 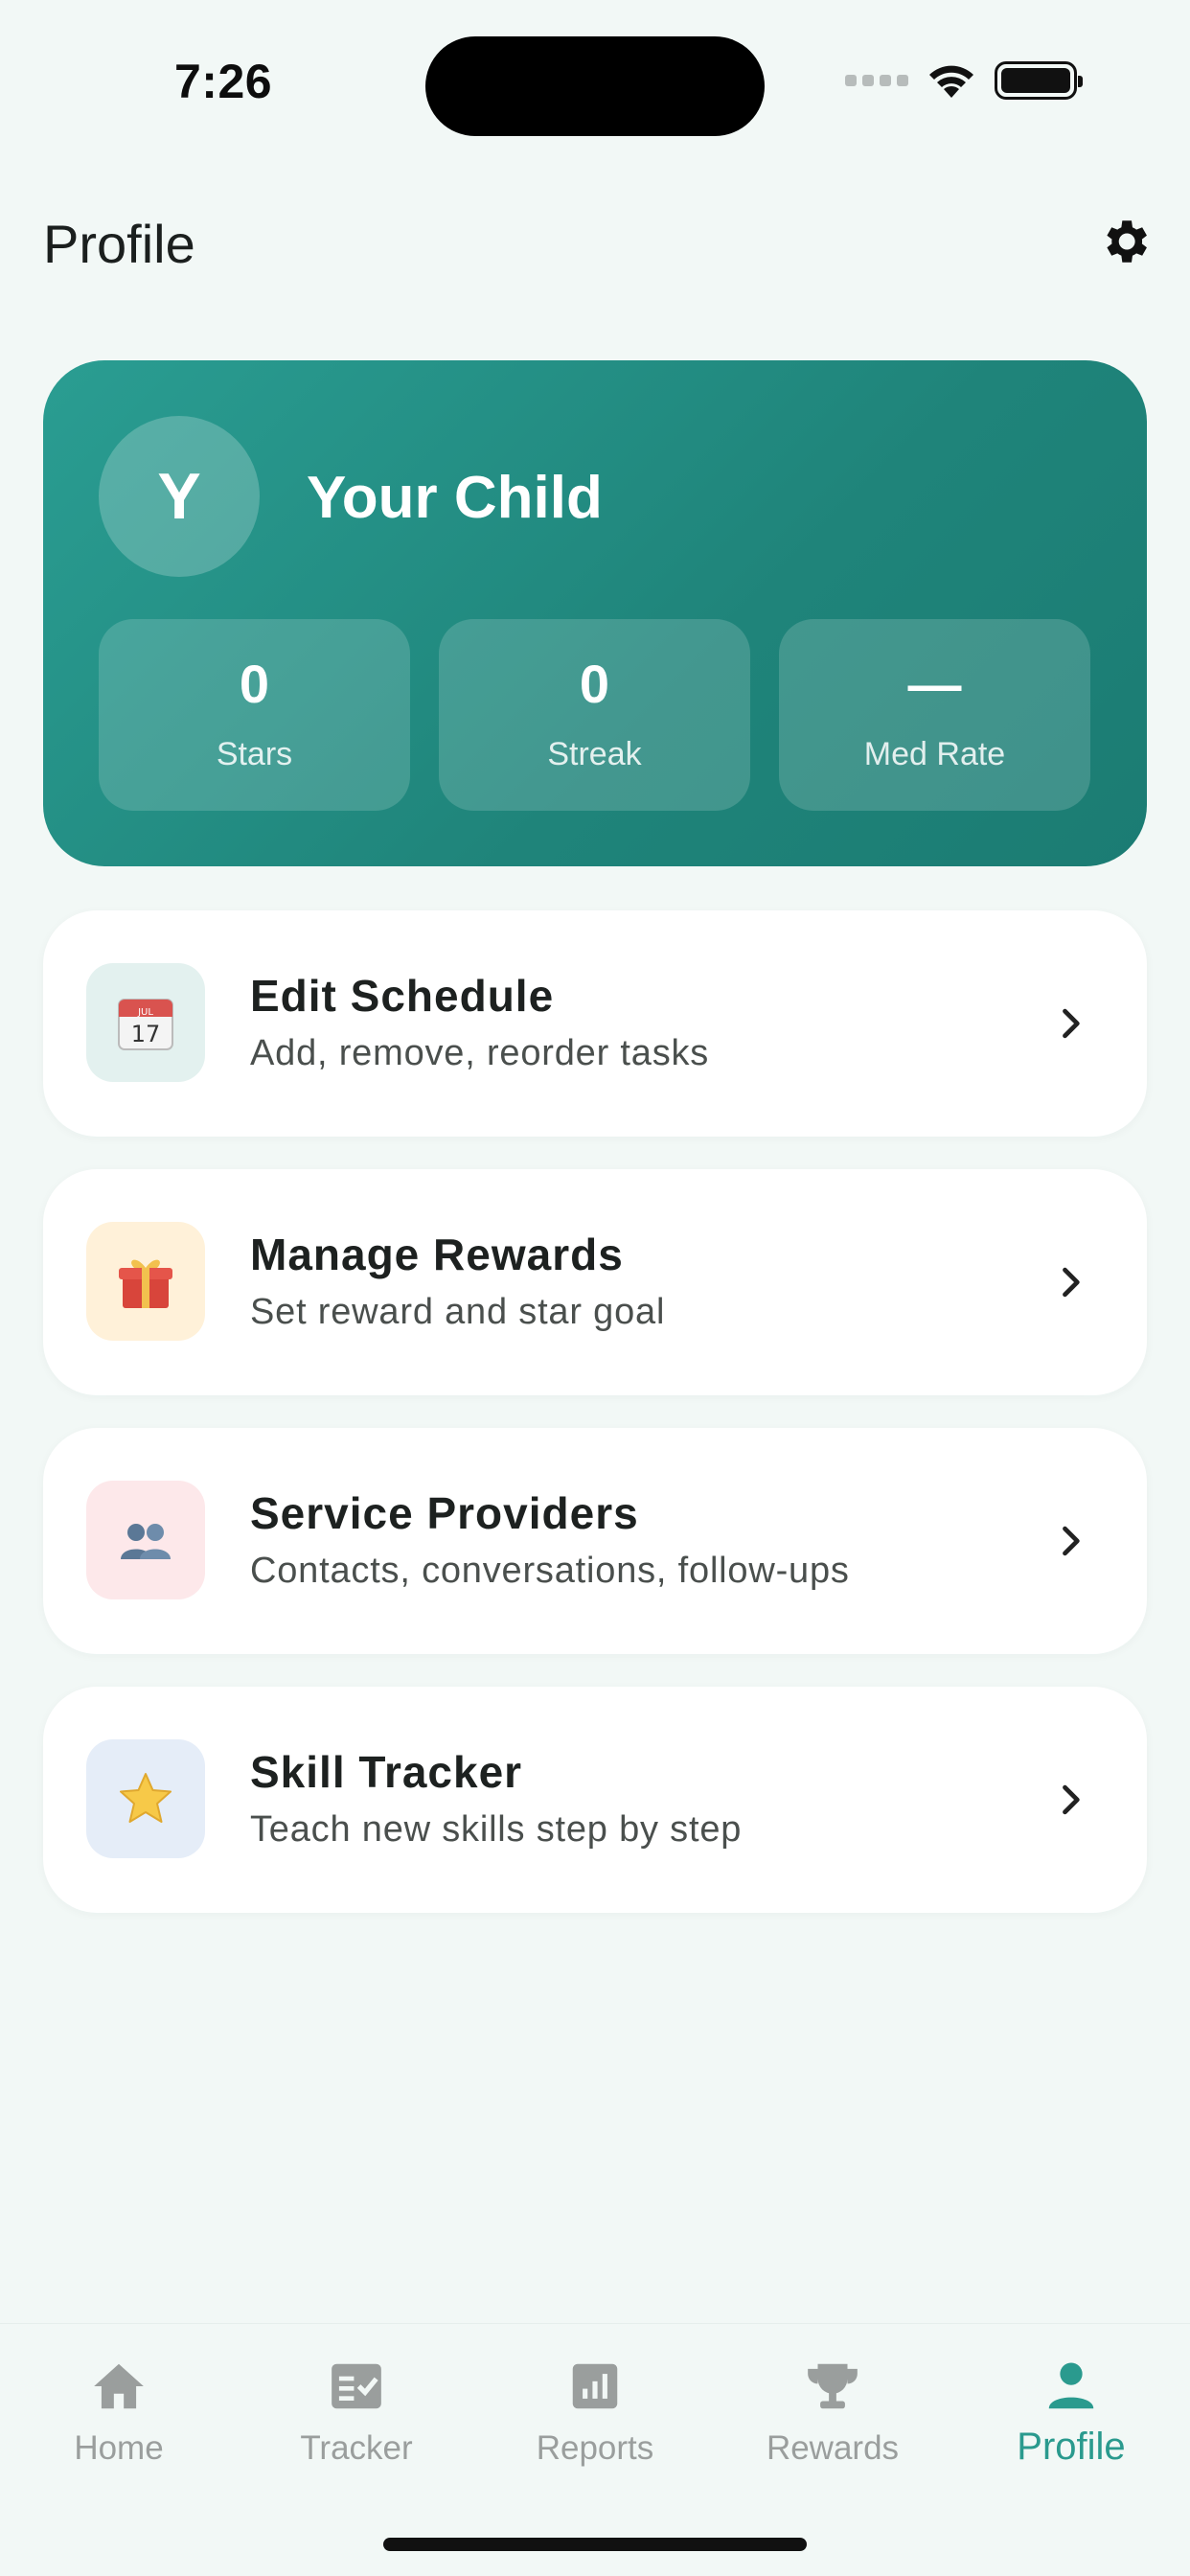 What do you see at coordinates (1071, 2447) in the screenshot?
I see `tab-label: Profile` at bounding box center [1071, 2447].